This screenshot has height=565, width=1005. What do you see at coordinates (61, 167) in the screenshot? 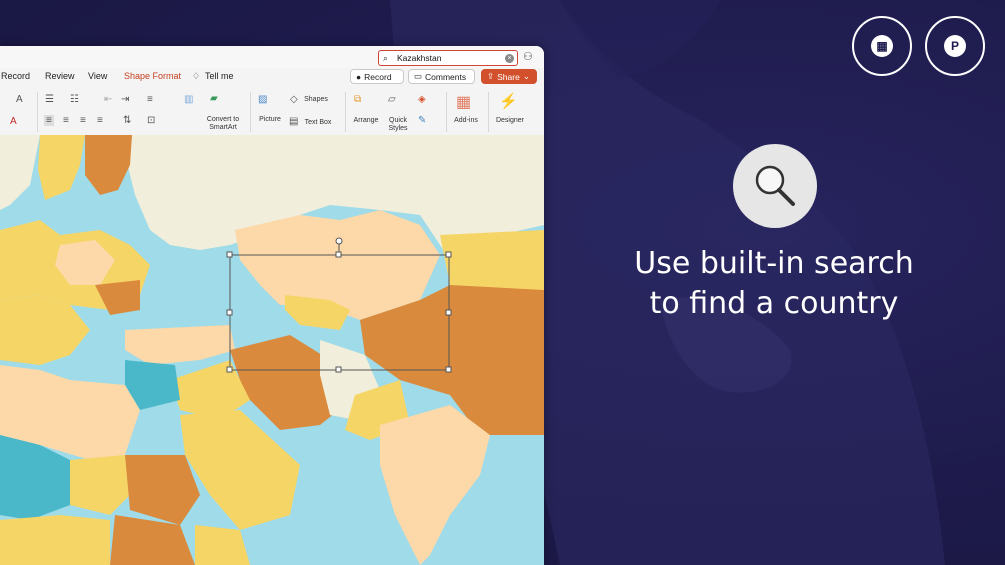
I see `map-region-sweden` at bounding box center [61, 167].